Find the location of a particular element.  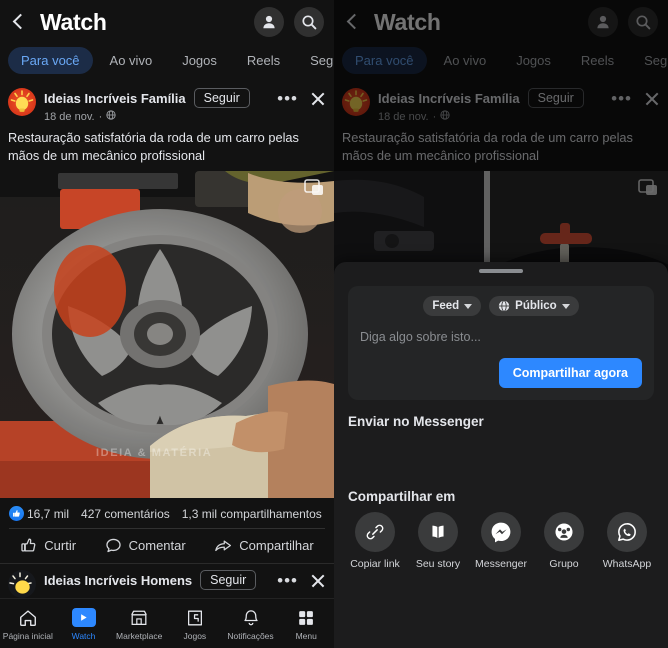

book-story-icon is located at coordinates (438, 532).